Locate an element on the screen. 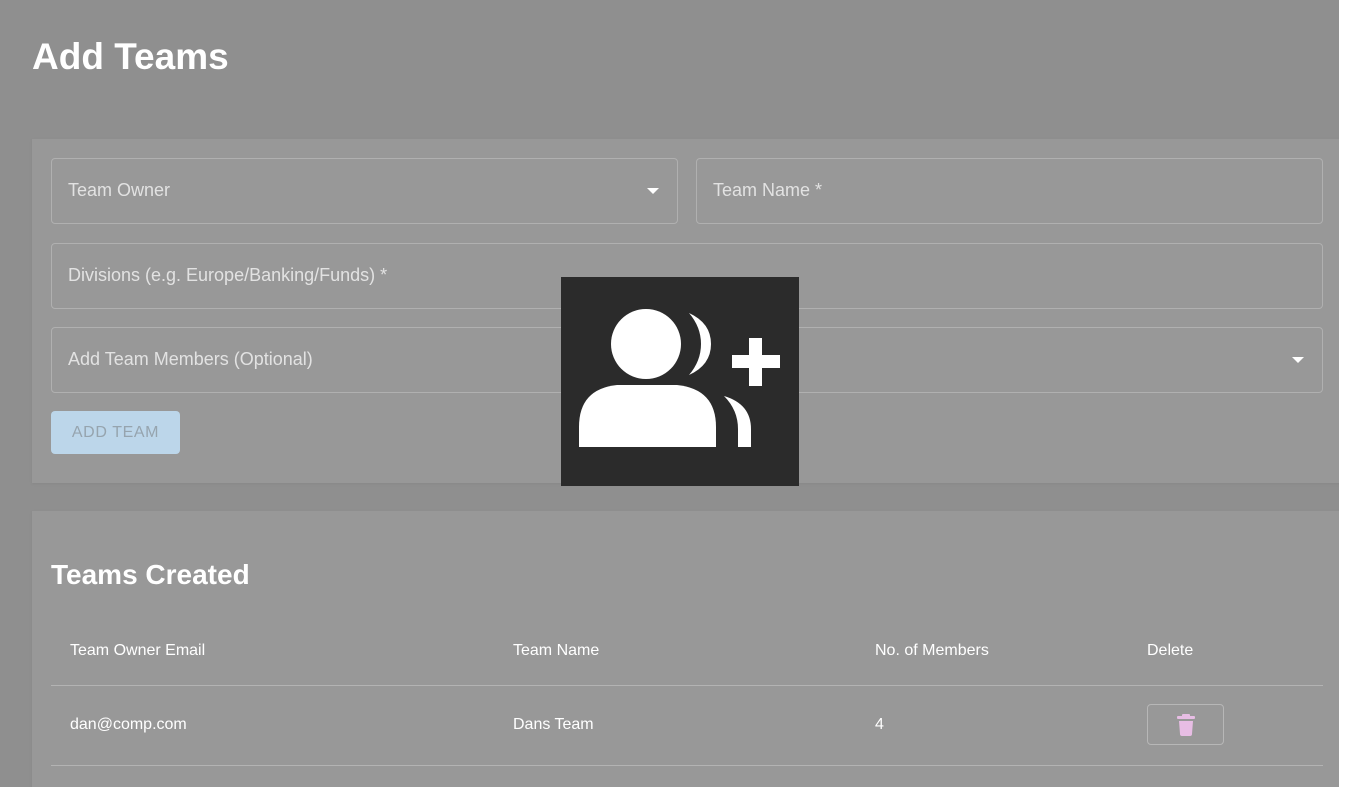 Image resolution: width=1368 pixels, height=793 pixels. team-owner-select: Team Owner is located at coordinates (364, 191).